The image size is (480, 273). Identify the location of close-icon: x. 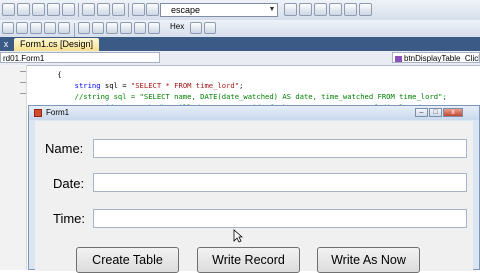
(6, 44).